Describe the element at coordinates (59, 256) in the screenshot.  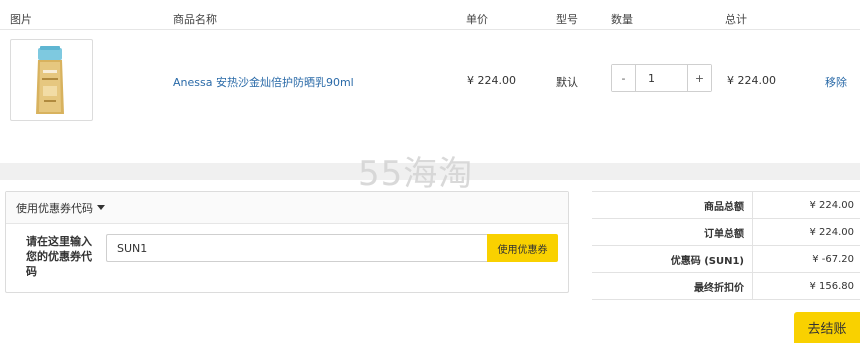
I see `coupon-input-label: 请在这里输入您的优惠券代码` at that location.